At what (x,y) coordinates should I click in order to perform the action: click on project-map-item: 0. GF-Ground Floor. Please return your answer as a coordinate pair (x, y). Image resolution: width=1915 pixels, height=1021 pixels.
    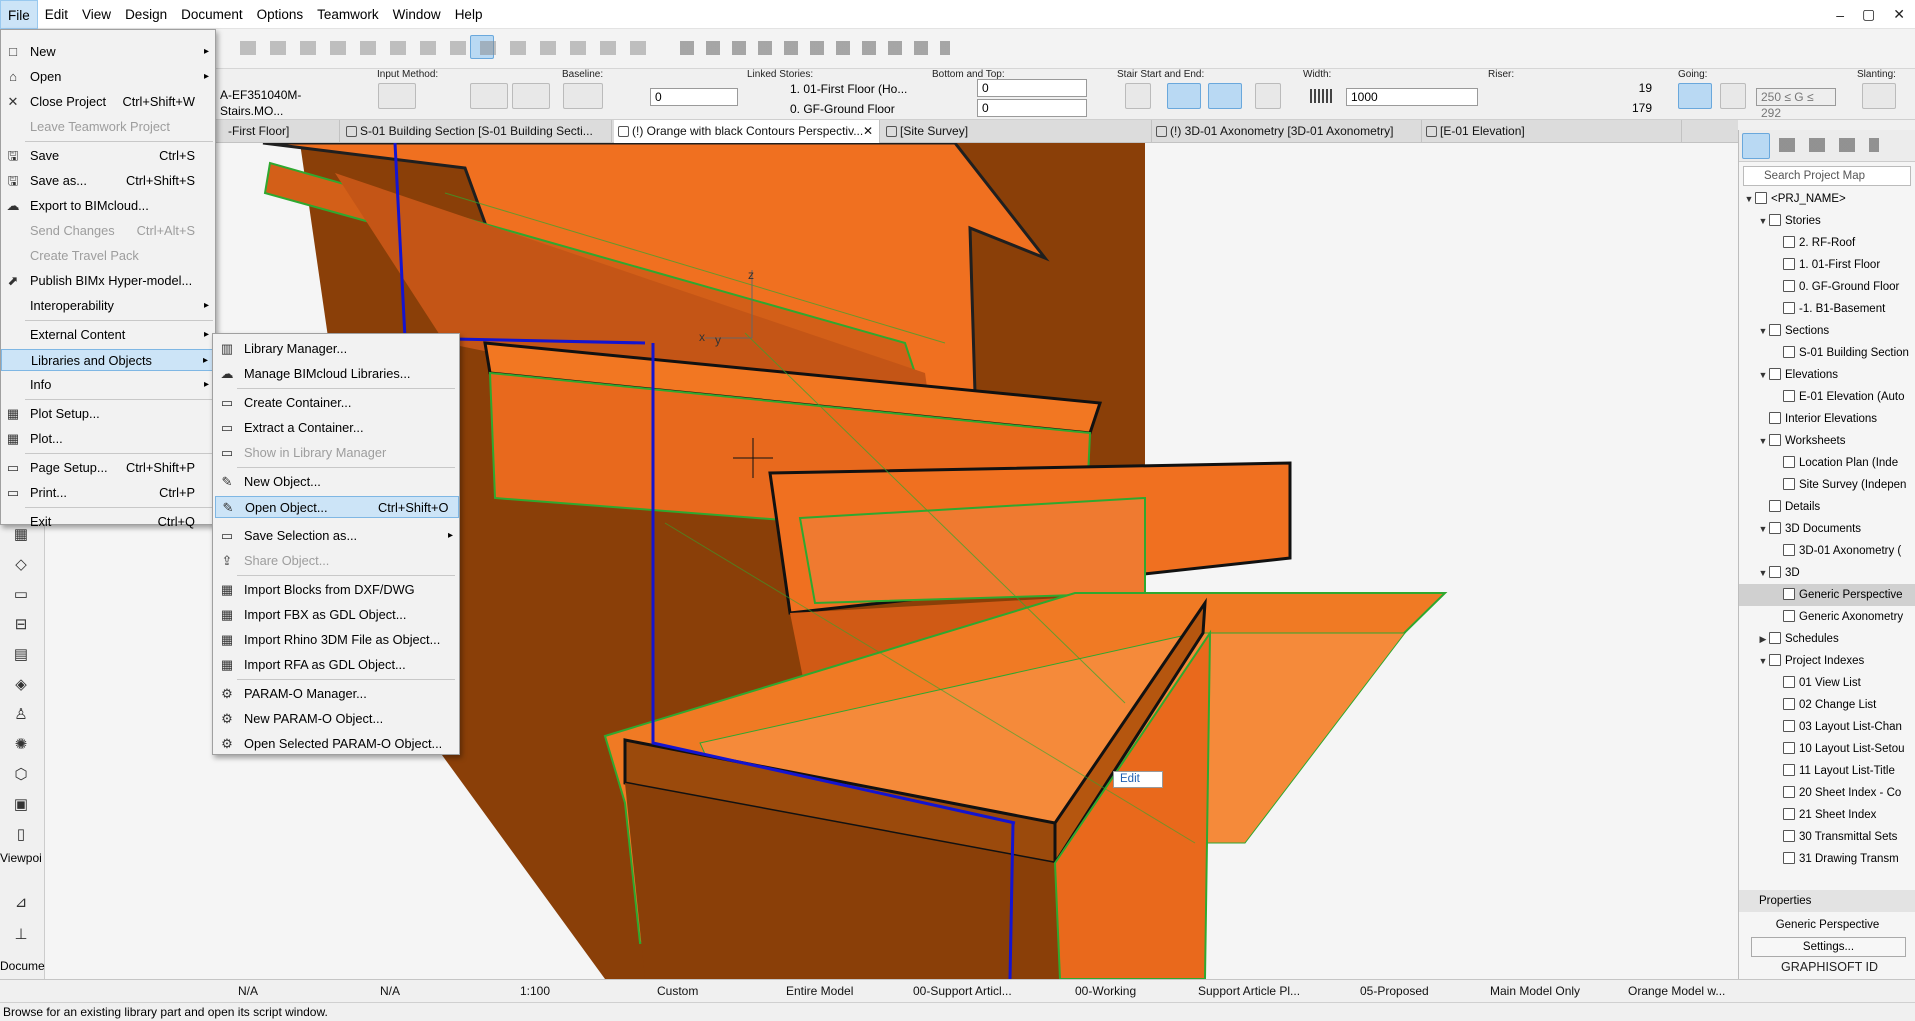
    Looking at the image, I should click on (1827, 287).